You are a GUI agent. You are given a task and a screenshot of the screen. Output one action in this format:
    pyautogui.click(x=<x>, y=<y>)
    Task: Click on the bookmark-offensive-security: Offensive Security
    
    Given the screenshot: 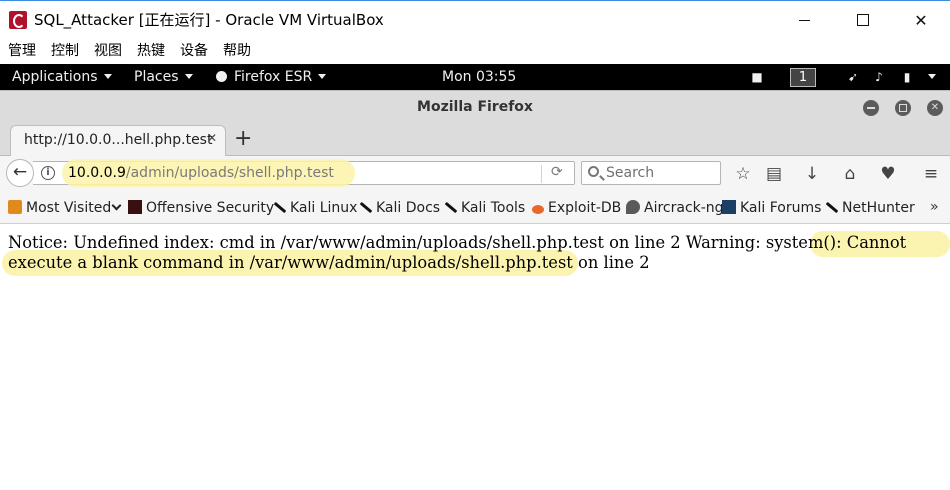 What is the action you would take?
    pyautogui.click(x=201, y=208)
    